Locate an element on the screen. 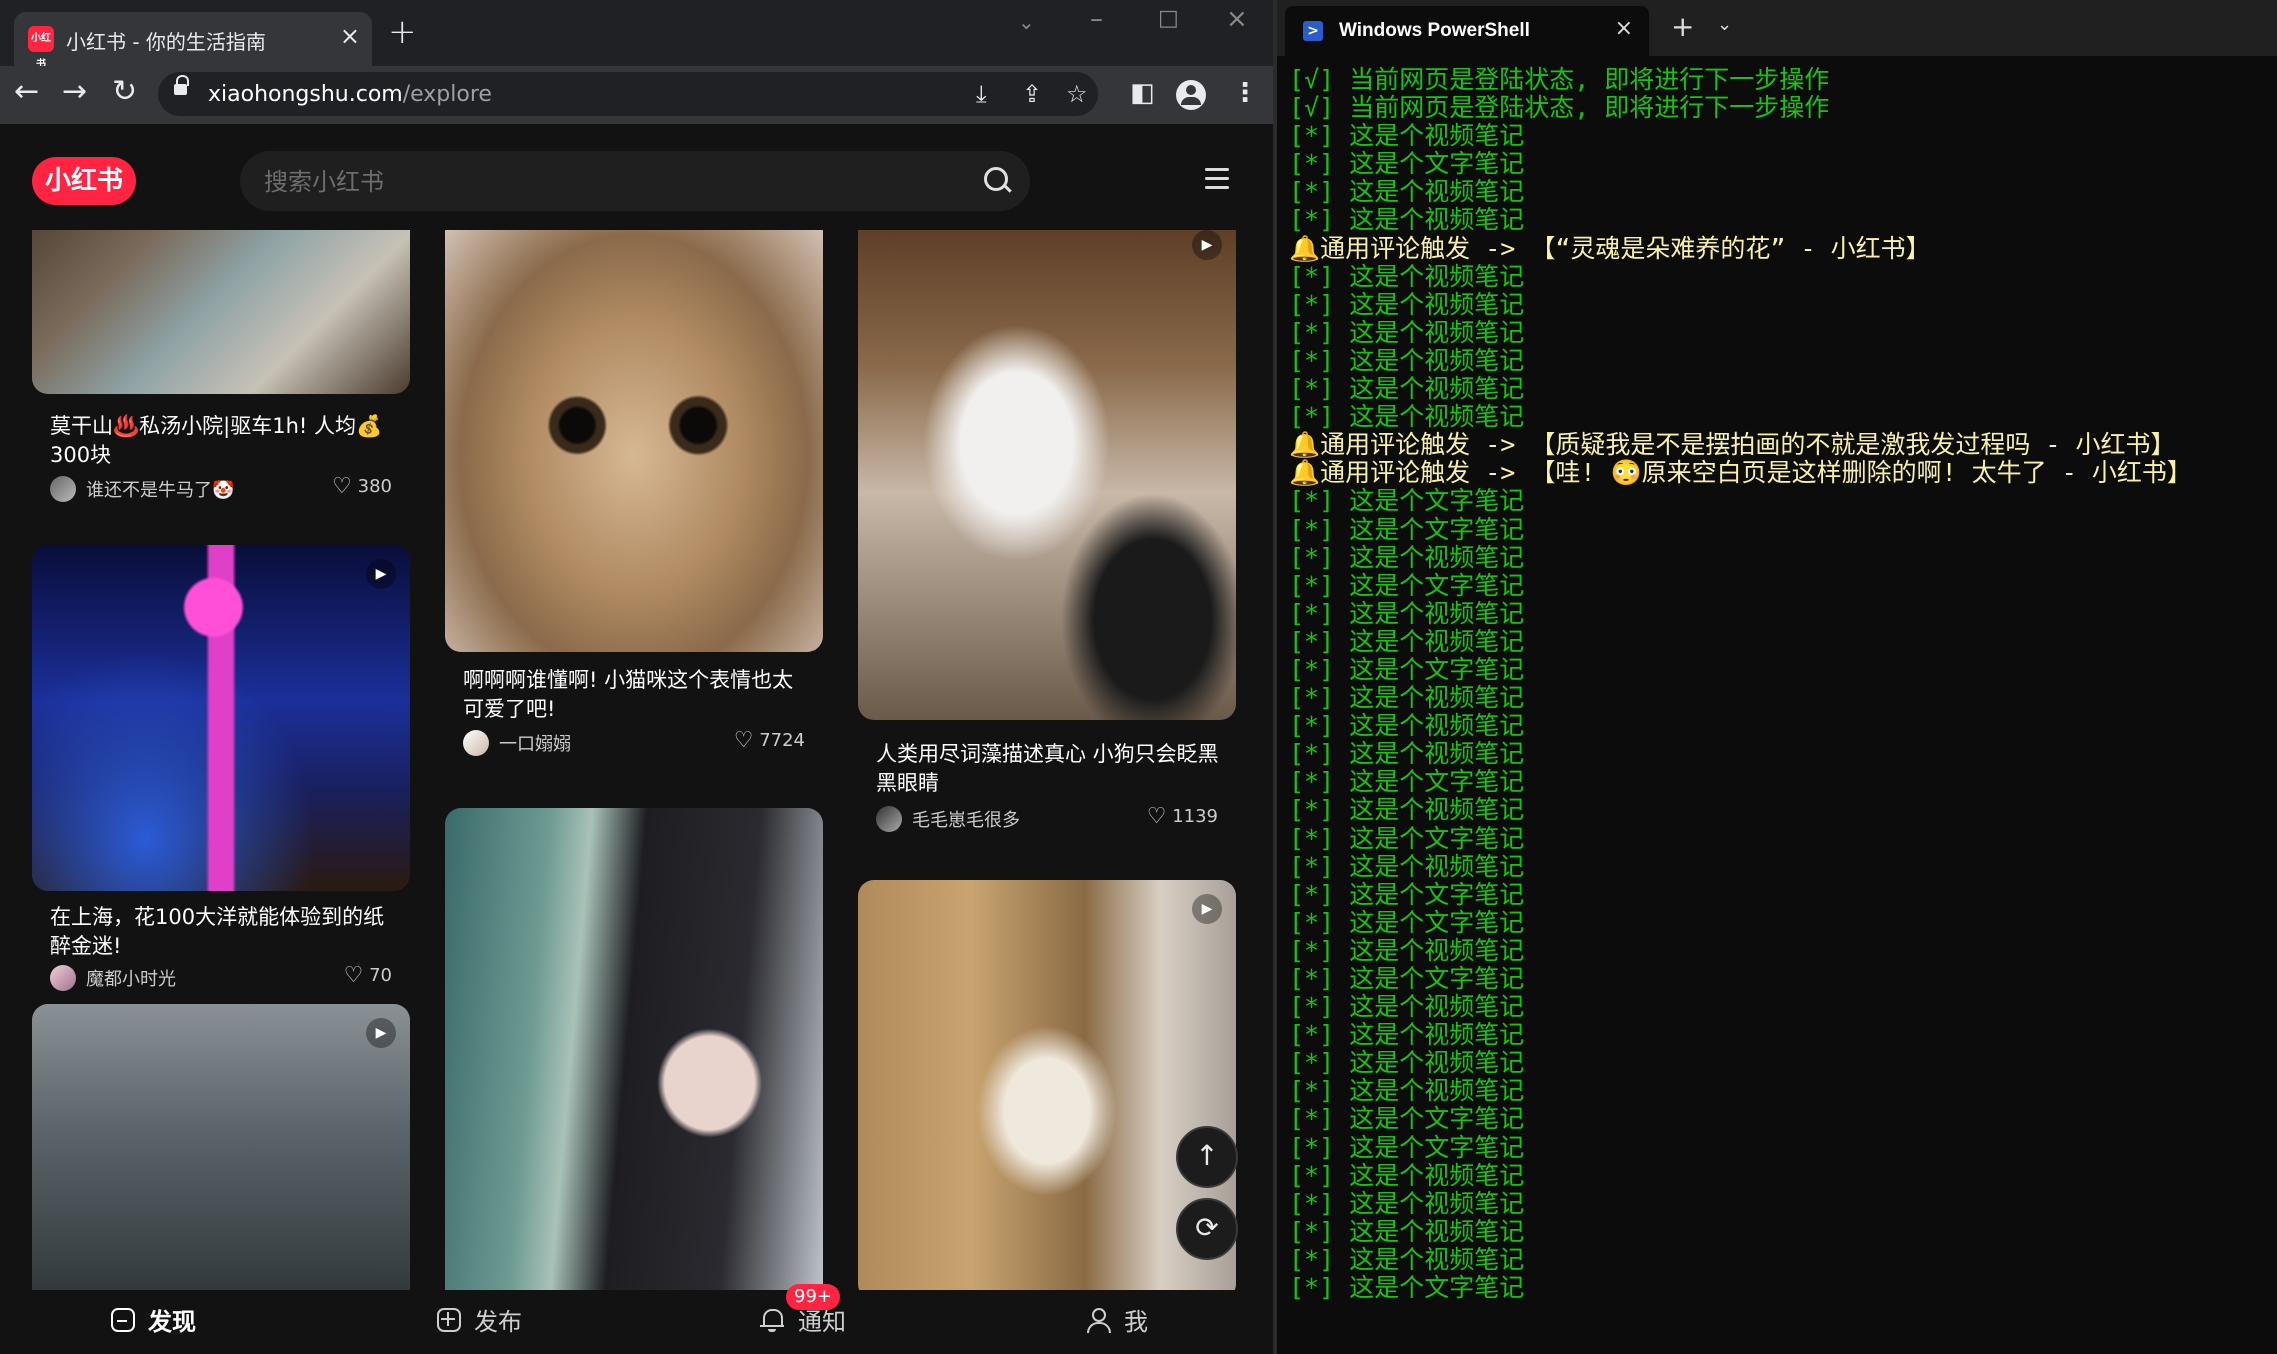  note-card: 啊啊啊谁懂啊! 小猫咪这个表情也太可爱了吧! 一口嫋嫋 ♡ 7724 is located at coordinates (634, 493).